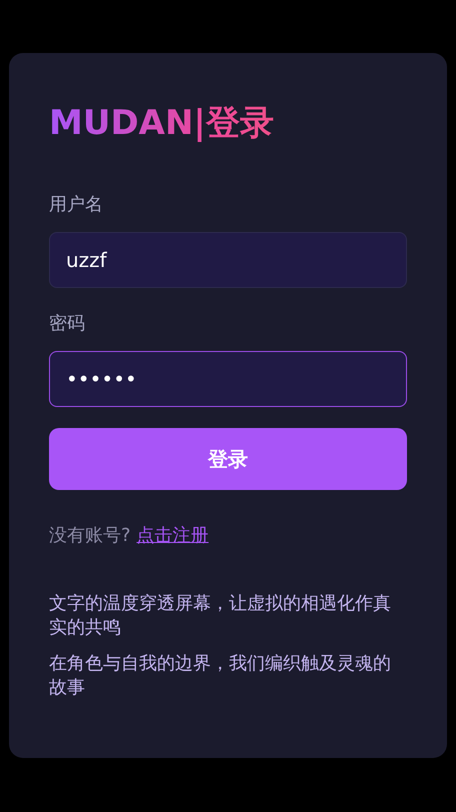  What do you see at coordinates (228, 260) in the screenshot?
I see `input-field: uzzf` at bounding box center [228, 260].